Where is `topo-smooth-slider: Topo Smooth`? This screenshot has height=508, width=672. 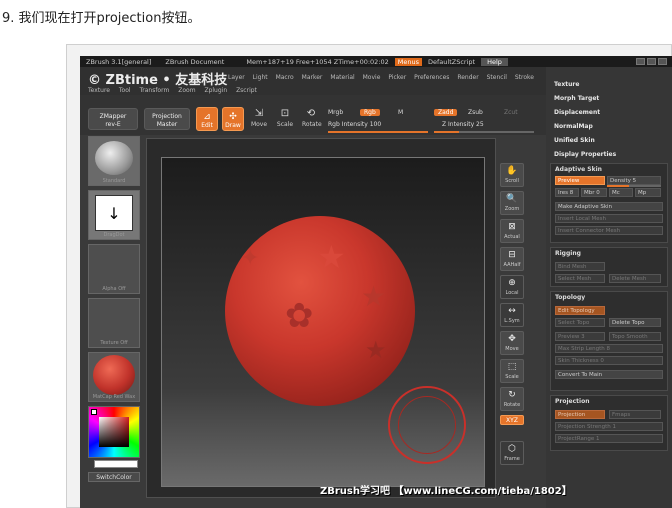
topo-smooth-slider: Topo Smooth is located at coordinates (635, 336).